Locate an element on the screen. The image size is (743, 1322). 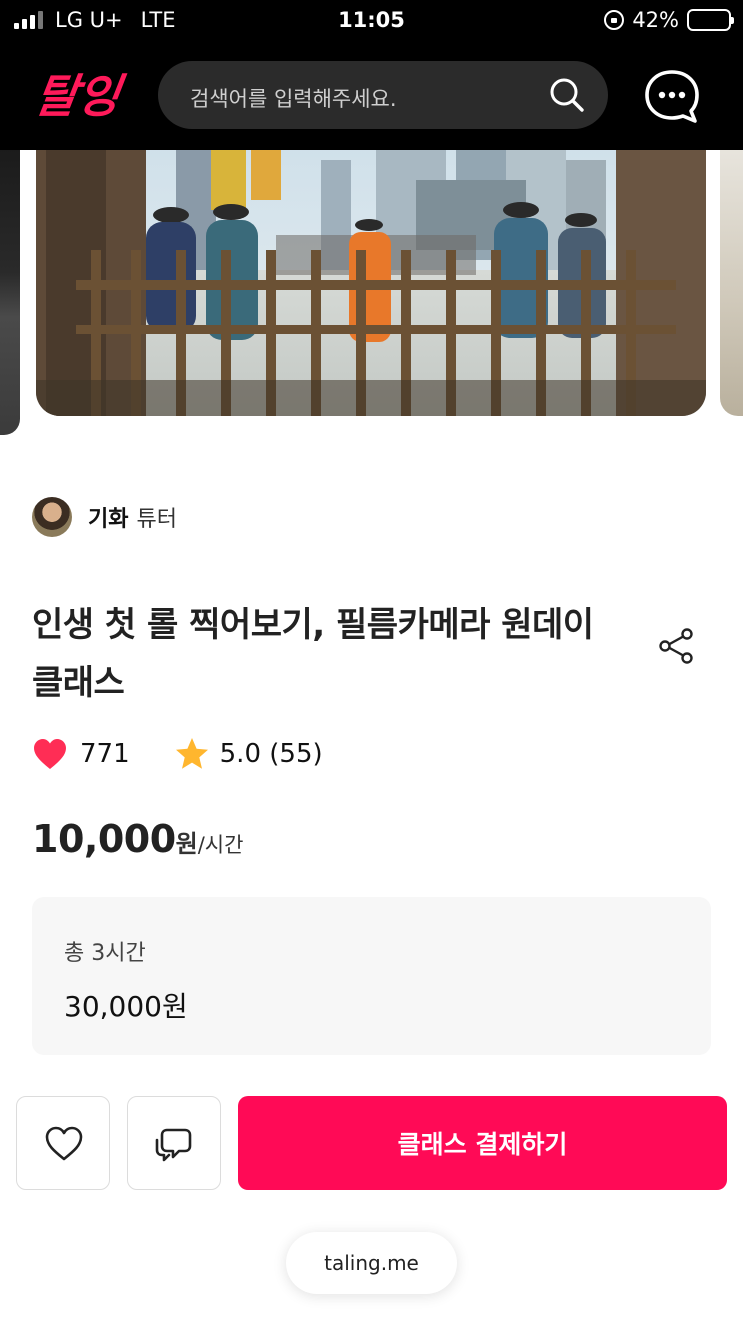
tutor-name: 기화 is located at coordinates (108, 517).